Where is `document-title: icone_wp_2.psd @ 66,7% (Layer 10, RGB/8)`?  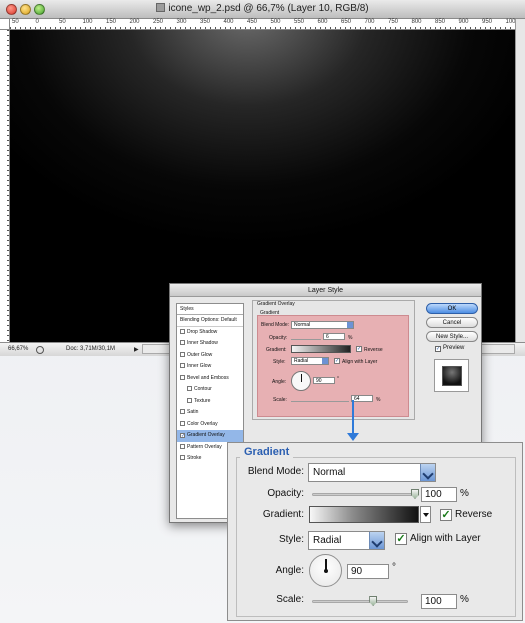 document-title: icone_wp_2.psd @ 66,7% (Layer 10, RGB/8) is located at coordinates (262, 8).